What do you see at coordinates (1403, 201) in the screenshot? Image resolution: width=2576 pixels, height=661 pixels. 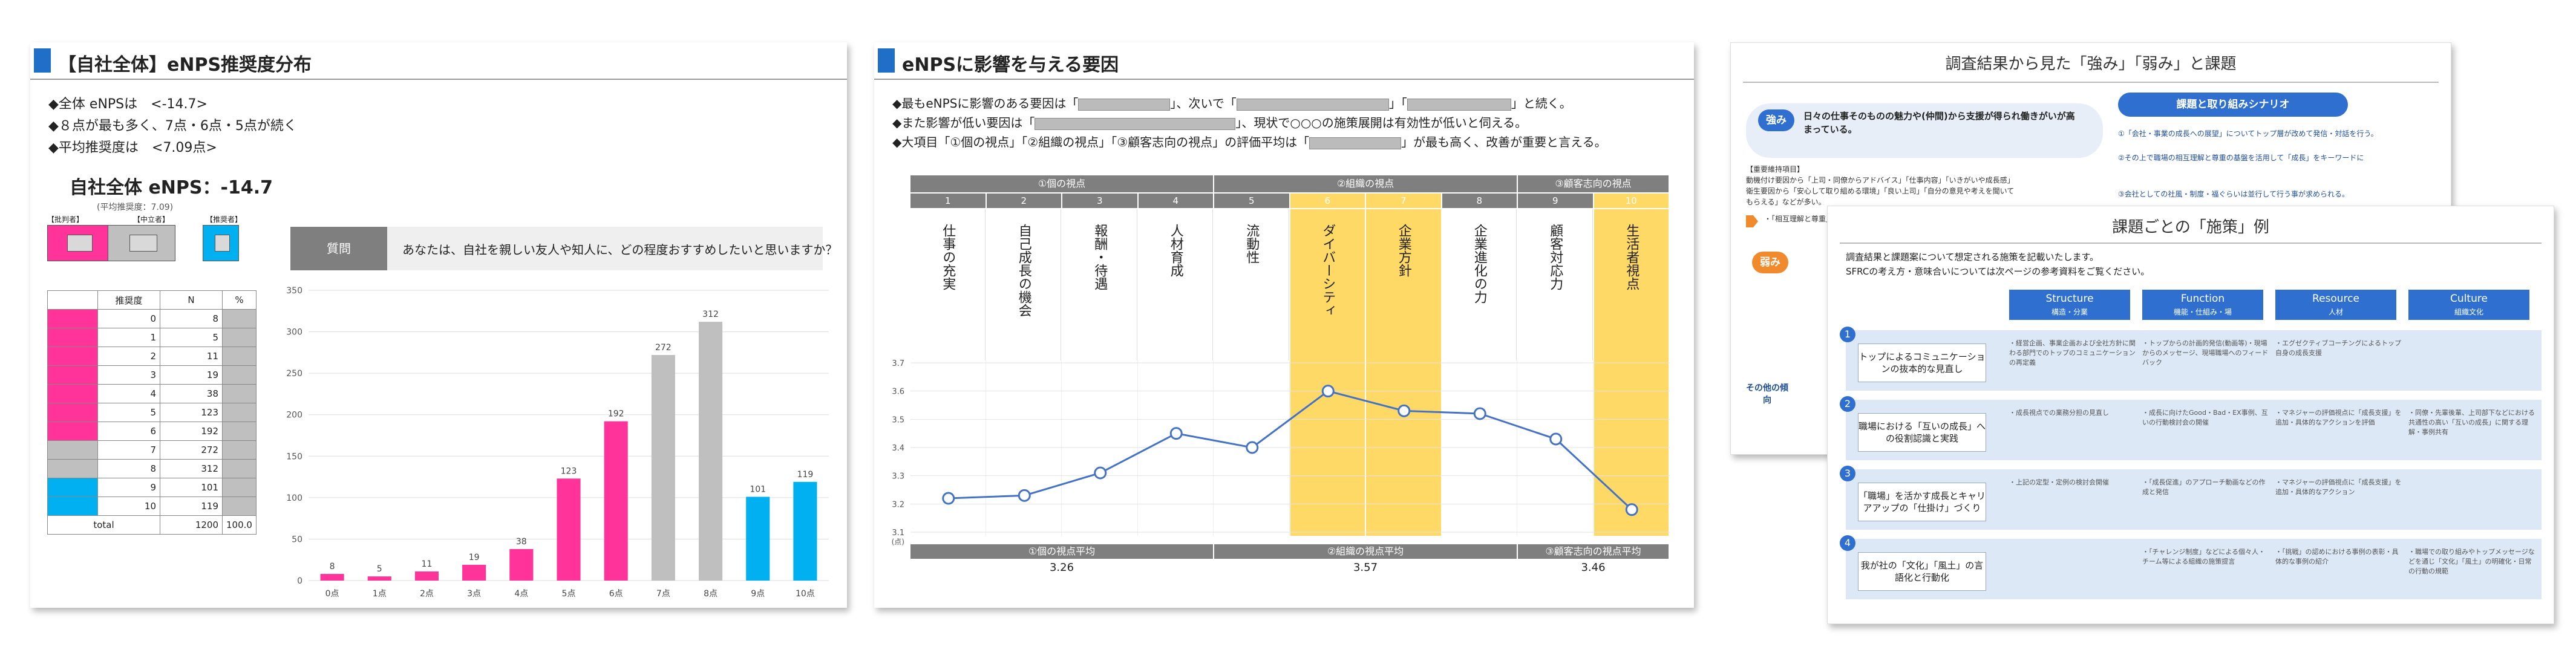 I see `factor-number: 7` at bounding box center [1403, 201].